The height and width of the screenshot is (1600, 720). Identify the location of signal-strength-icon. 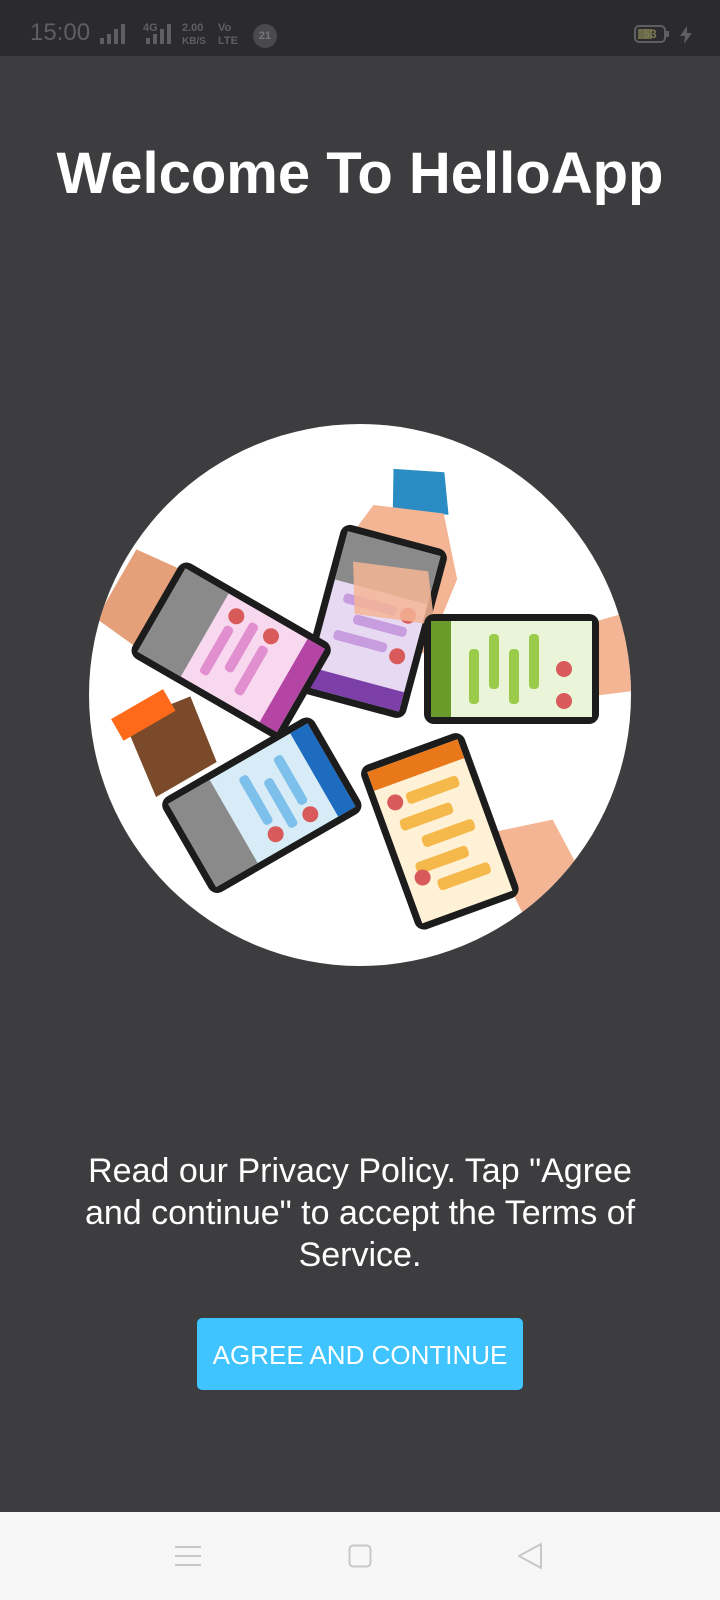
(112, 33).